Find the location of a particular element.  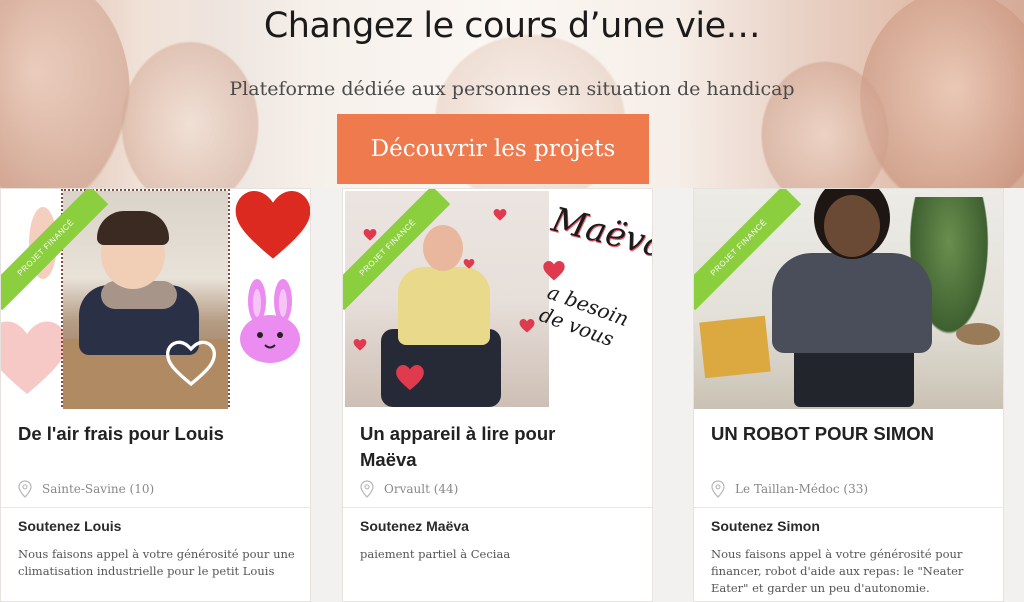

location-text: Orvault (44) is located at coordinates (421, 489).